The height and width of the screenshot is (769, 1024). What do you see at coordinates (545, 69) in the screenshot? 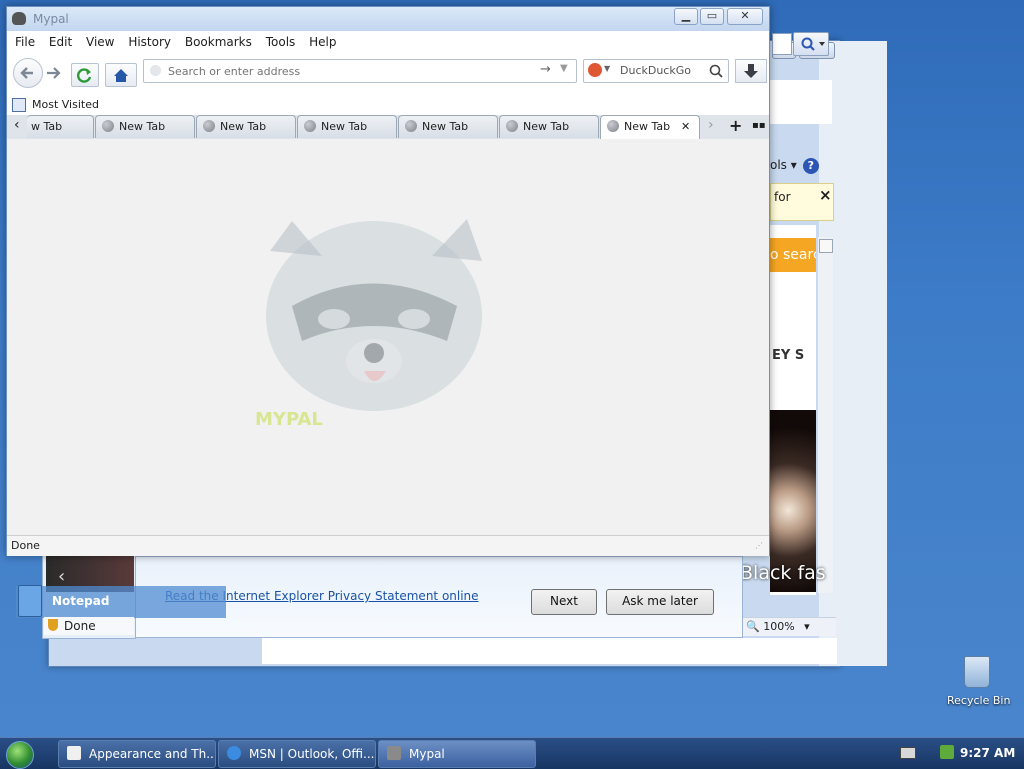
I see `go-arrow-icon: →` at bounding box center [545, 69].